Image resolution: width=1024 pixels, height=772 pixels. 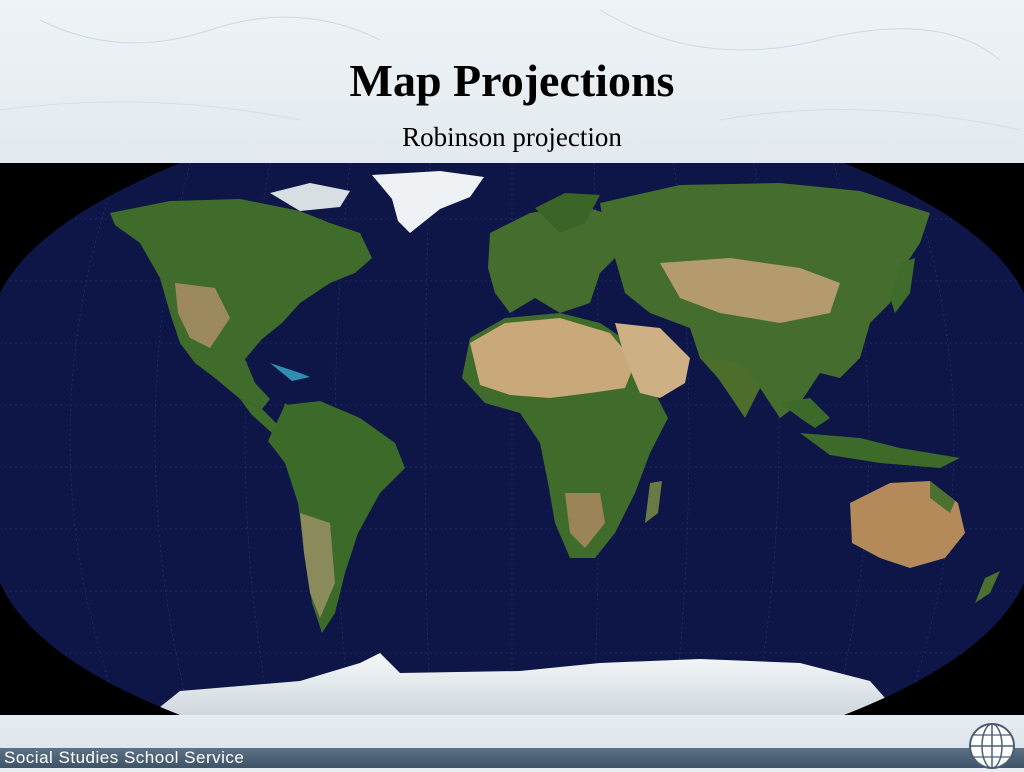 I want to click on publisher-name: Social Studies School Service, so click(x=124, y=757).